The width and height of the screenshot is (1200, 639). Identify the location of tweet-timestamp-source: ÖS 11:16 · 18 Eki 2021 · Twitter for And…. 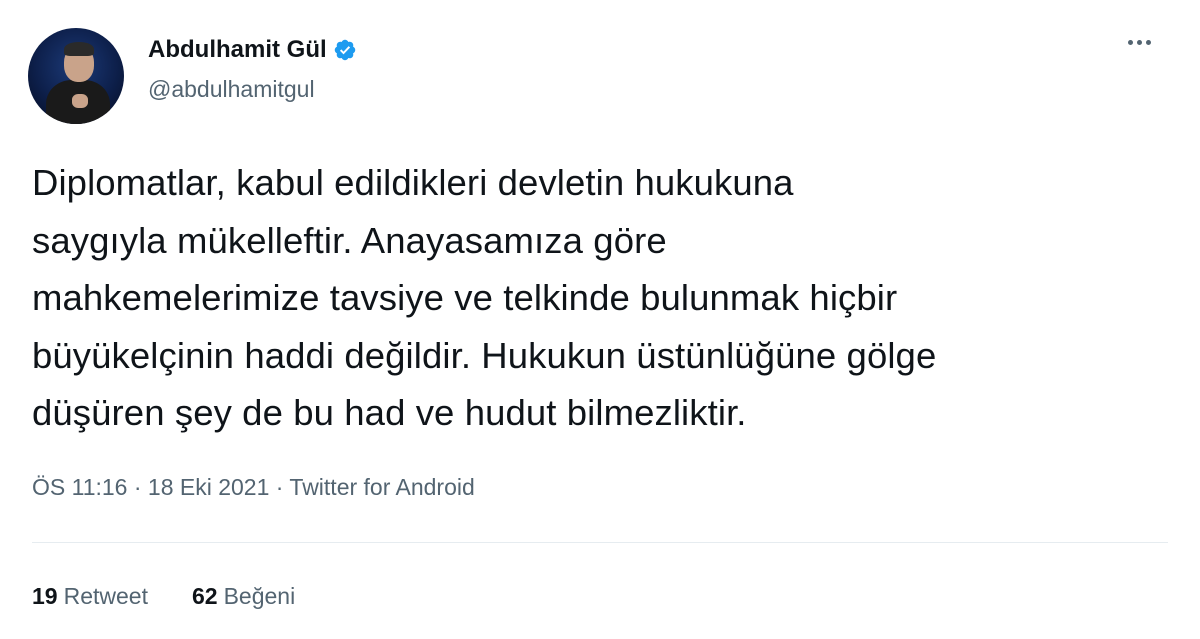
(253, 487).